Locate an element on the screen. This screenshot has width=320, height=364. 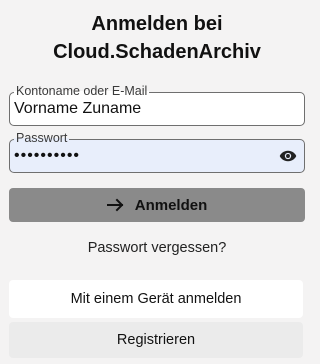
username-input is located at coordinates (144, 109).